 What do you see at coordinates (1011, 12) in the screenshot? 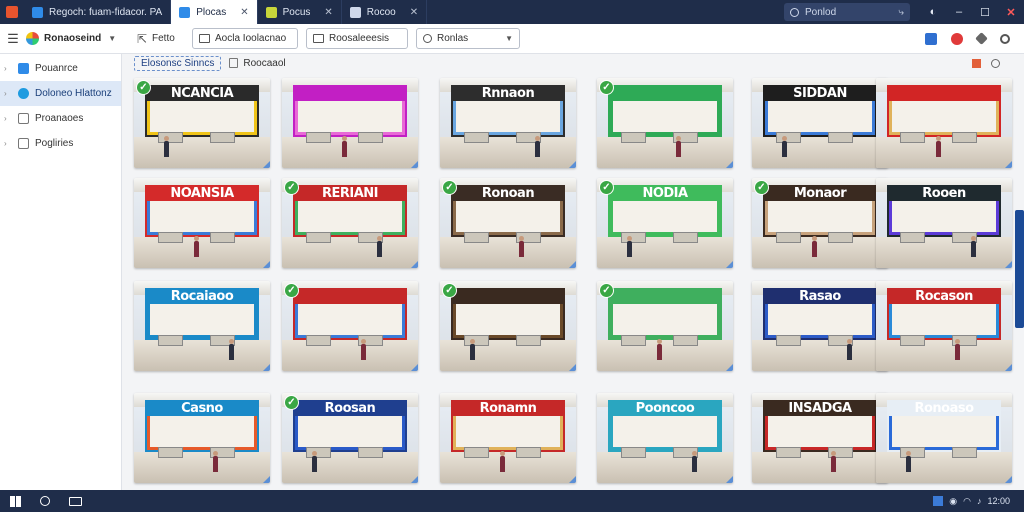
I see `close-button: ✕` at bounding box center [1011, 12].